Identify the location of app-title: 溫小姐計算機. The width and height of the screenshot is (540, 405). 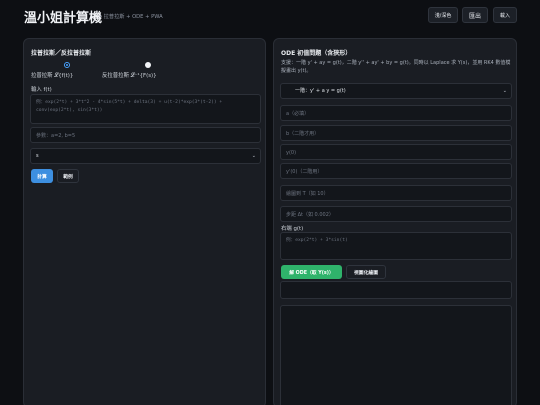
(63, 18).